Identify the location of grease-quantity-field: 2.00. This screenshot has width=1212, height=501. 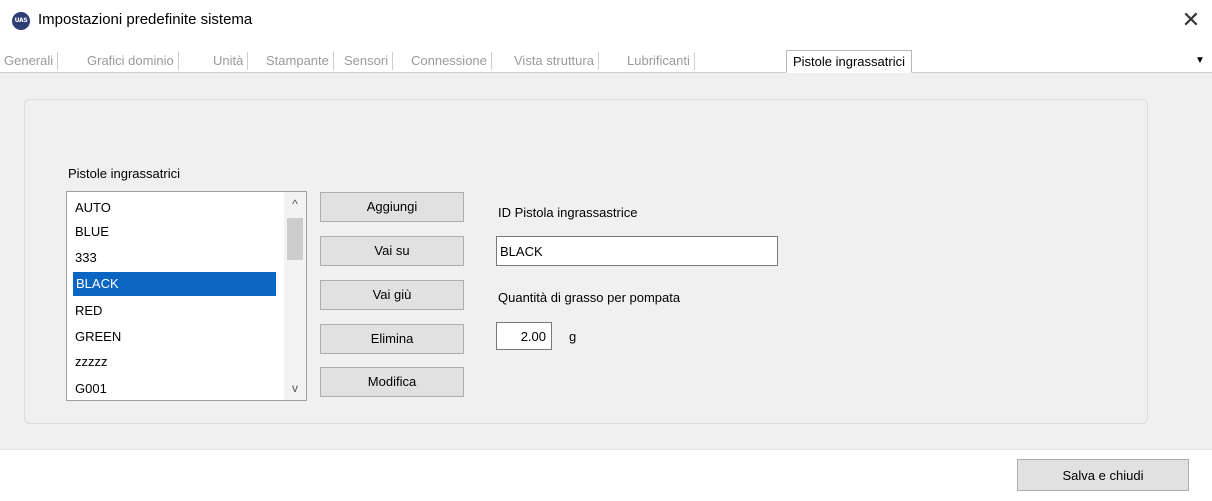
(524, 336).